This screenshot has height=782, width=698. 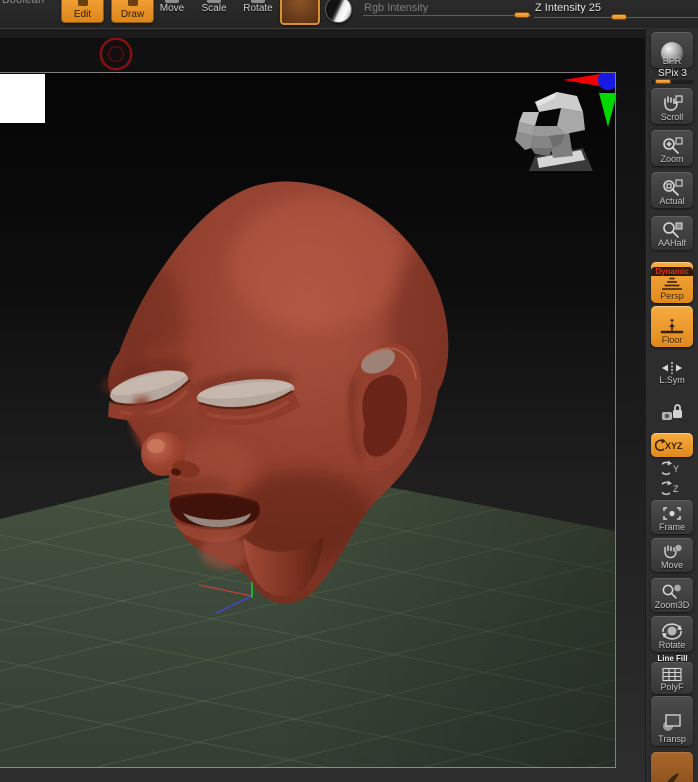 I want to click on white-swatch, so click(x=22, y=98).